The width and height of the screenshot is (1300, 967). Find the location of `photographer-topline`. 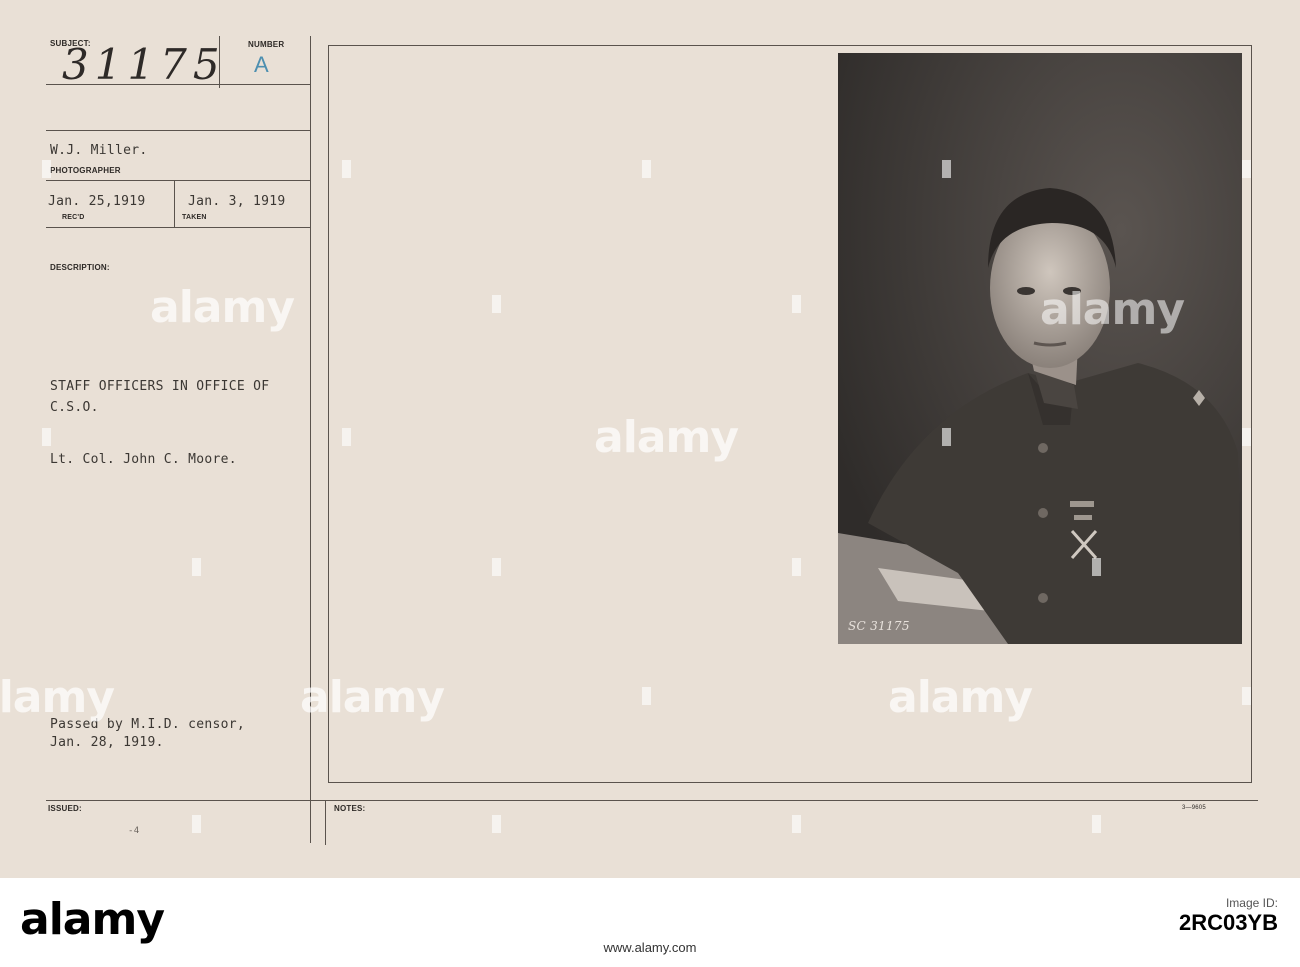

photographer-topline is located at coordinates (178, 130).